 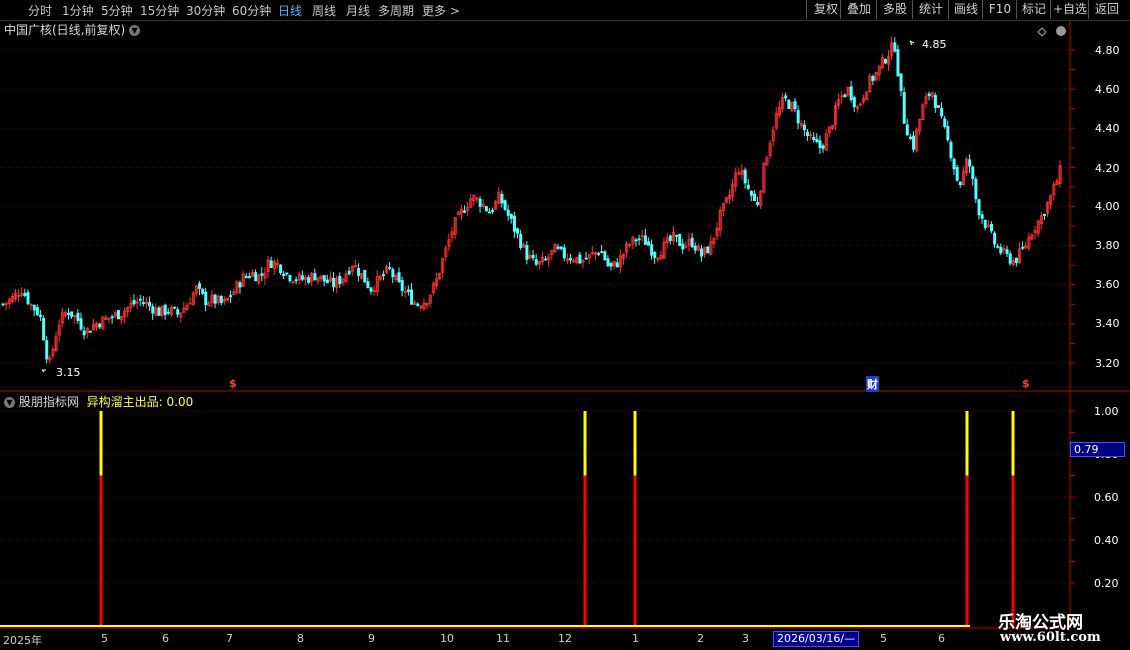 I want to click on time-tick: 11, so click(x=503, y=638).